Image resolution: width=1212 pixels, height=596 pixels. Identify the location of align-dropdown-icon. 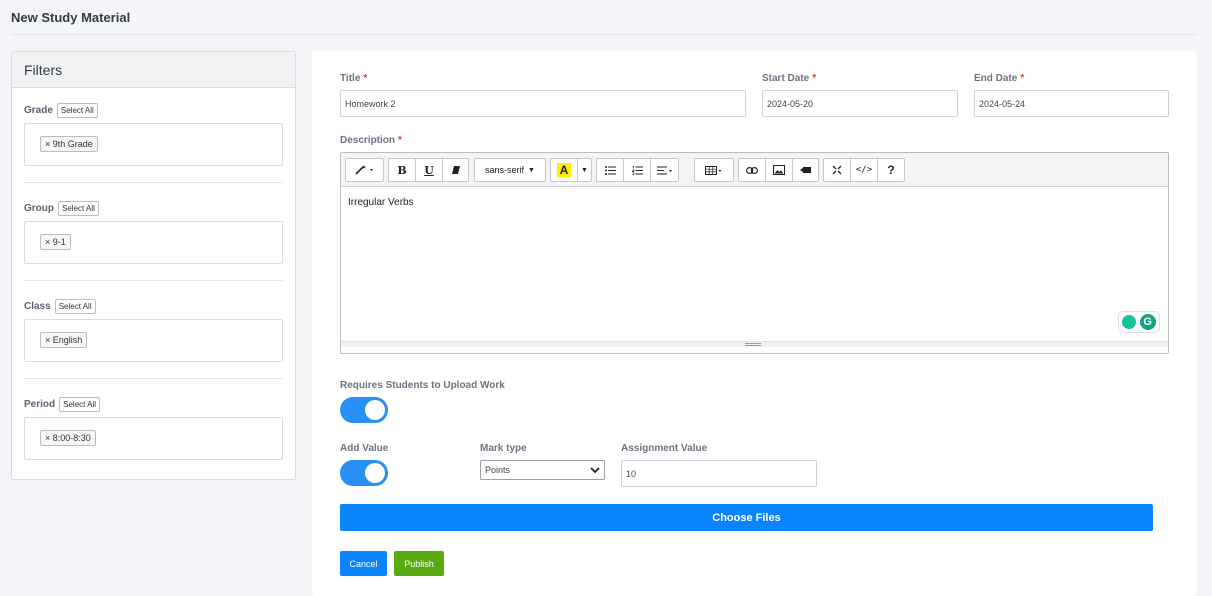
(664, 170).